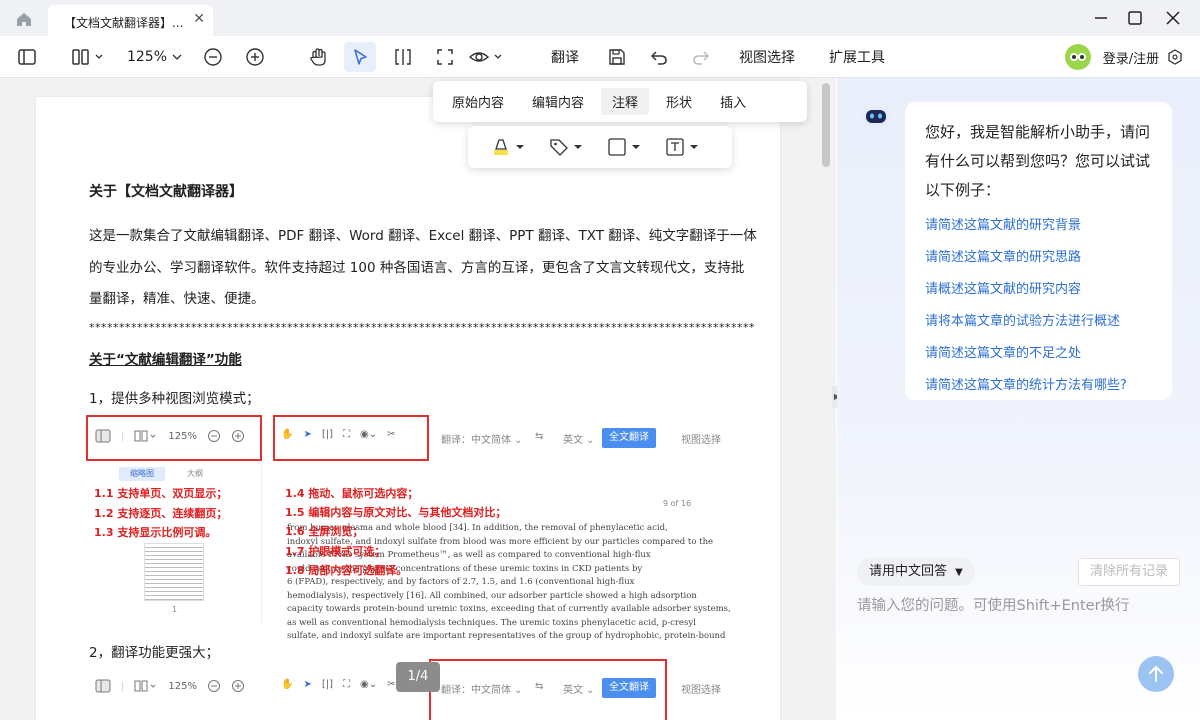 This screenshot has width=1200, height=720. What do you see at coordinates (360, 57) in the screenshot?
I see `select-tool-icon` at bounding box center [360, 57].